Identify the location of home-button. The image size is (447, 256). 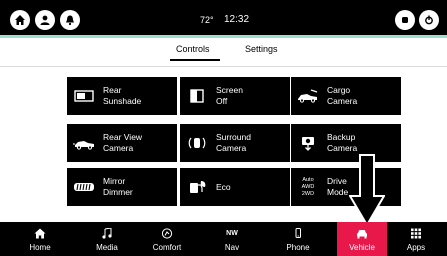
(20, 20).